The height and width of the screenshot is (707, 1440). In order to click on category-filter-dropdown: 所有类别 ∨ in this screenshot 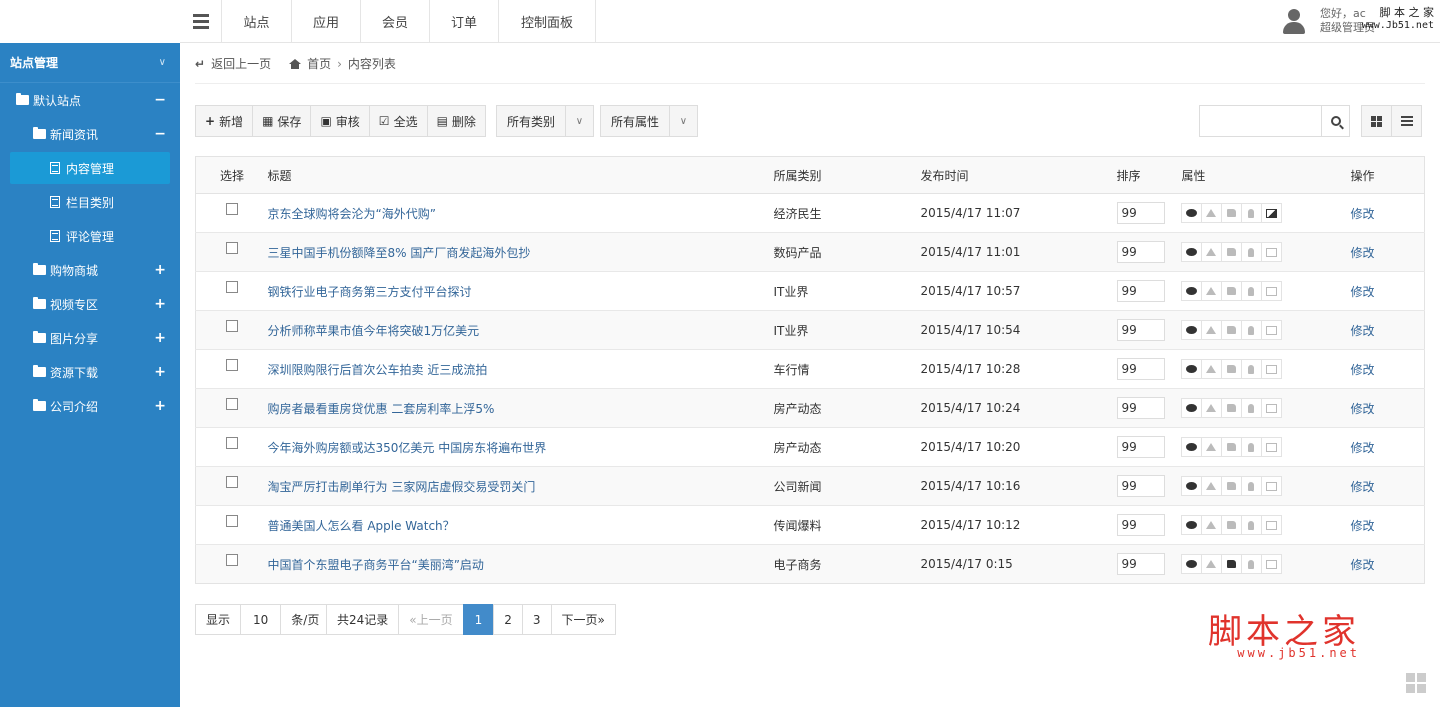, I will do `click(544, 121)`.